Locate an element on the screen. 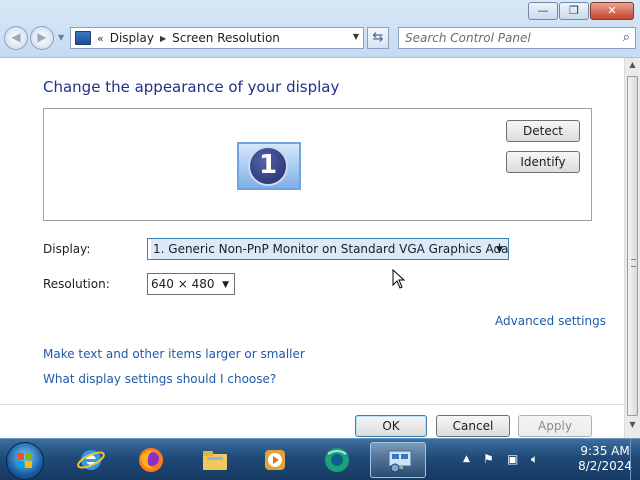  back-button: ◀ is located at coordinates (16, 38).